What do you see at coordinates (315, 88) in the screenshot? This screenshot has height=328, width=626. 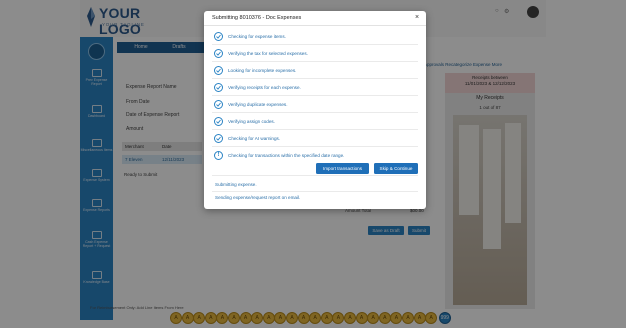 I see `check-item: Verifying receipts for each expense.` at bounding box center [315, 88].